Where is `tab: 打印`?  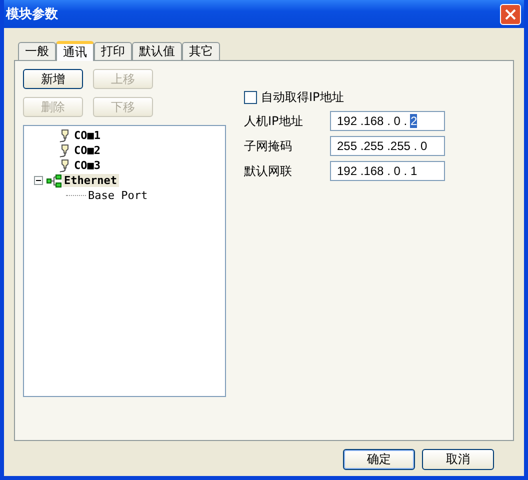
tab: 打印 is located at coordinates (113, 51).